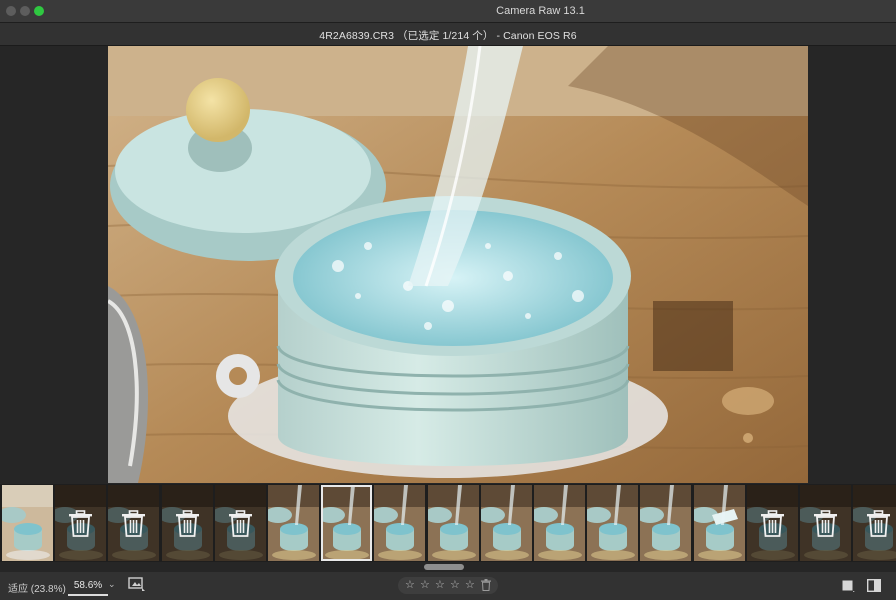  Describe the element at coordinates (848, 586) in the screenshot. I see `filmstrip-view-icon` at that location.